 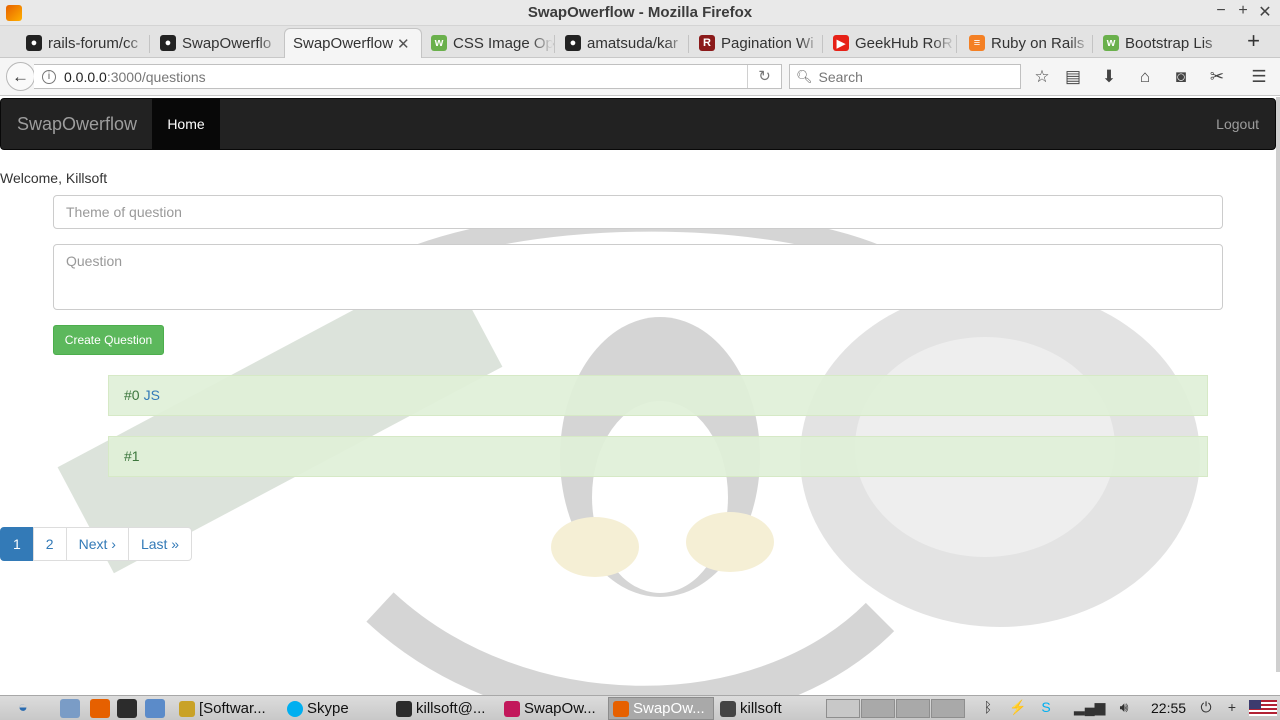 I want to click on us-flag-keyboard-layout-icon, so click(x=1263, y=708).